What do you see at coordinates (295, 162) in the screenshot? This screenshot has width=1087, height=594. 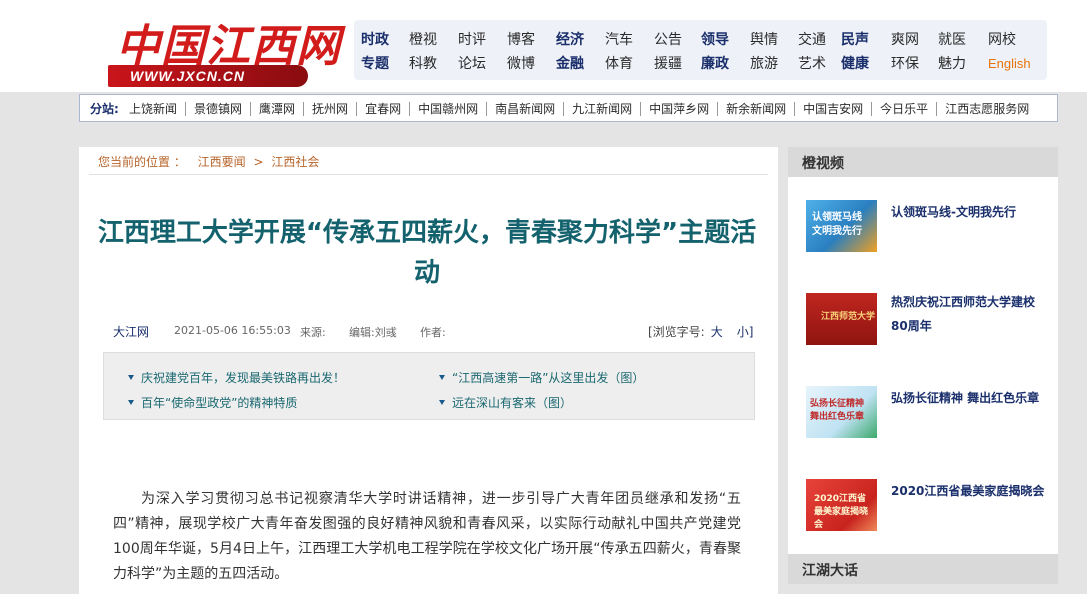 I see `breadcrumb-link: 江西社会` at bounding box center [295, 162].